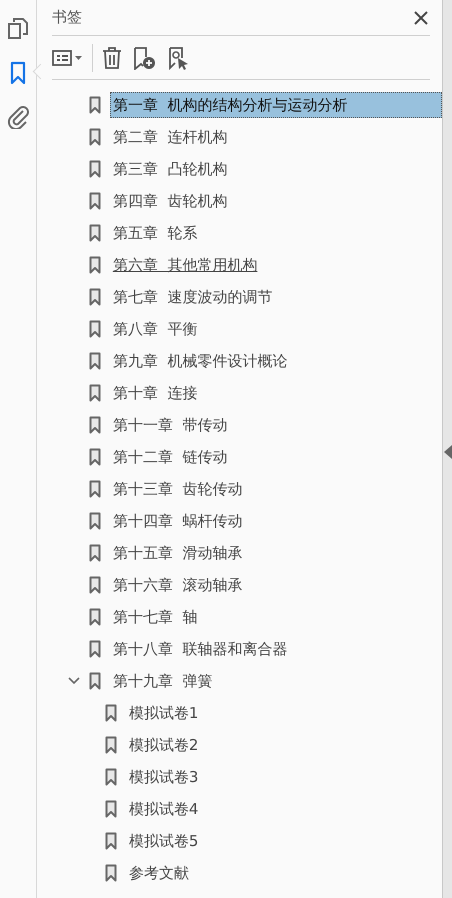 This screenshot has height=898, width=452. What do you see at coordinates (421, 17) in the screenshot?
I see `close-icon` at bounding box center [421, 17].